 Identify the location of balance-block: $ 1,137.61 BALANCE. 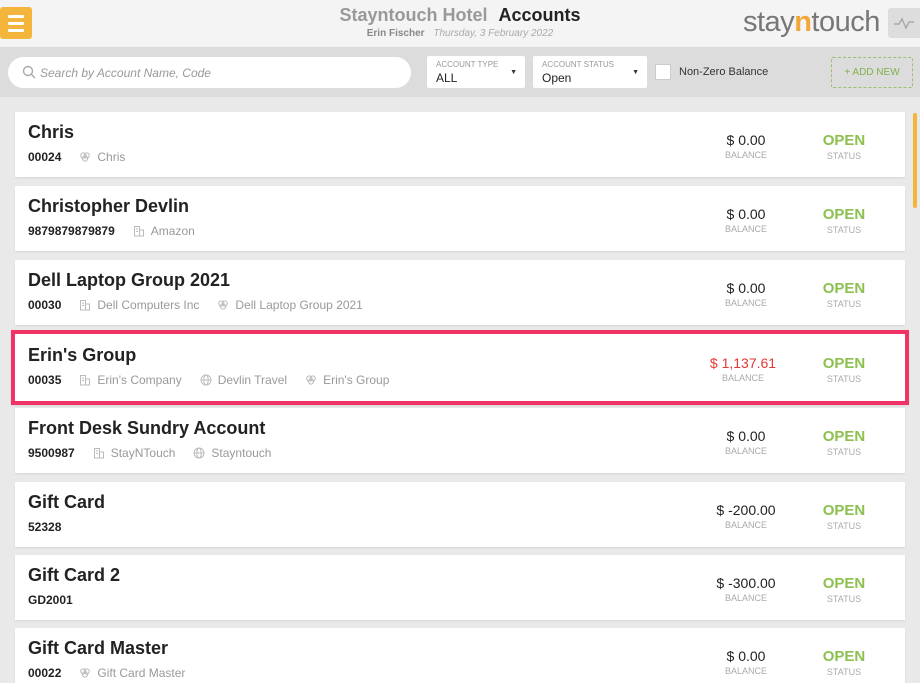
(743, 369).